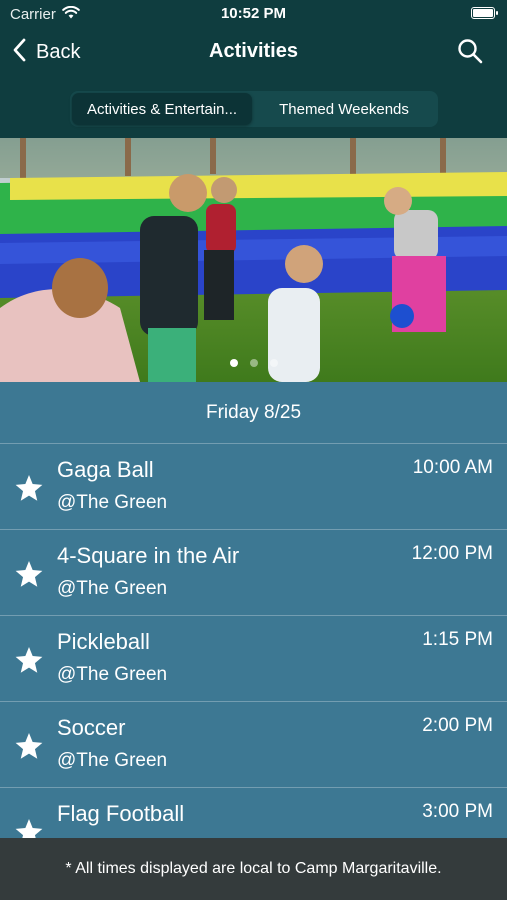  What do you see at coordinates (484, 13) in the screenshot?
I see `battery-icon` at bounding box center [484, 13].